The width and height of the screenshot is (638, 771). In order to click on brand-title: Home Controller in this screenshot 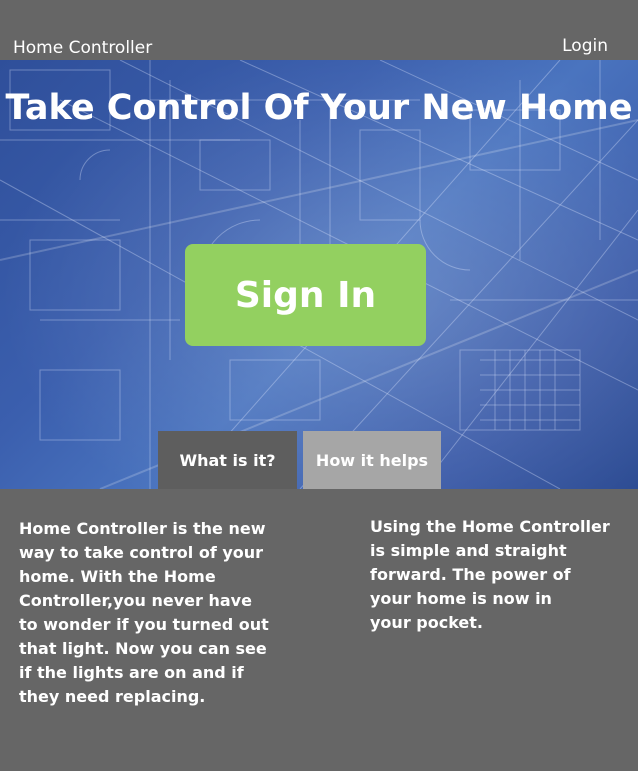, I will do `click(83, 48)`.